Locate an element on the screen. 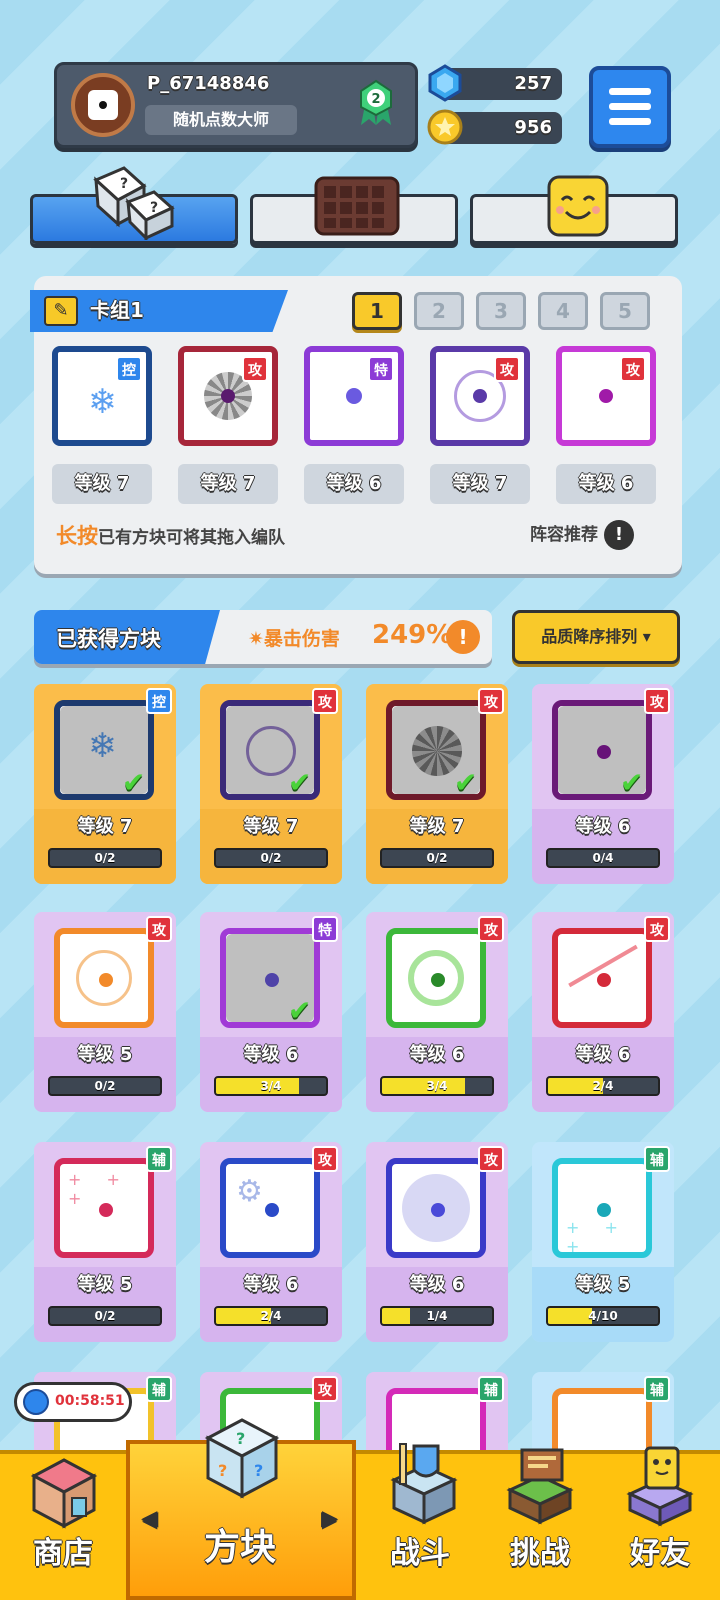 The image size is (720, 1600). gem-icon is located at coordinates (445, 83).